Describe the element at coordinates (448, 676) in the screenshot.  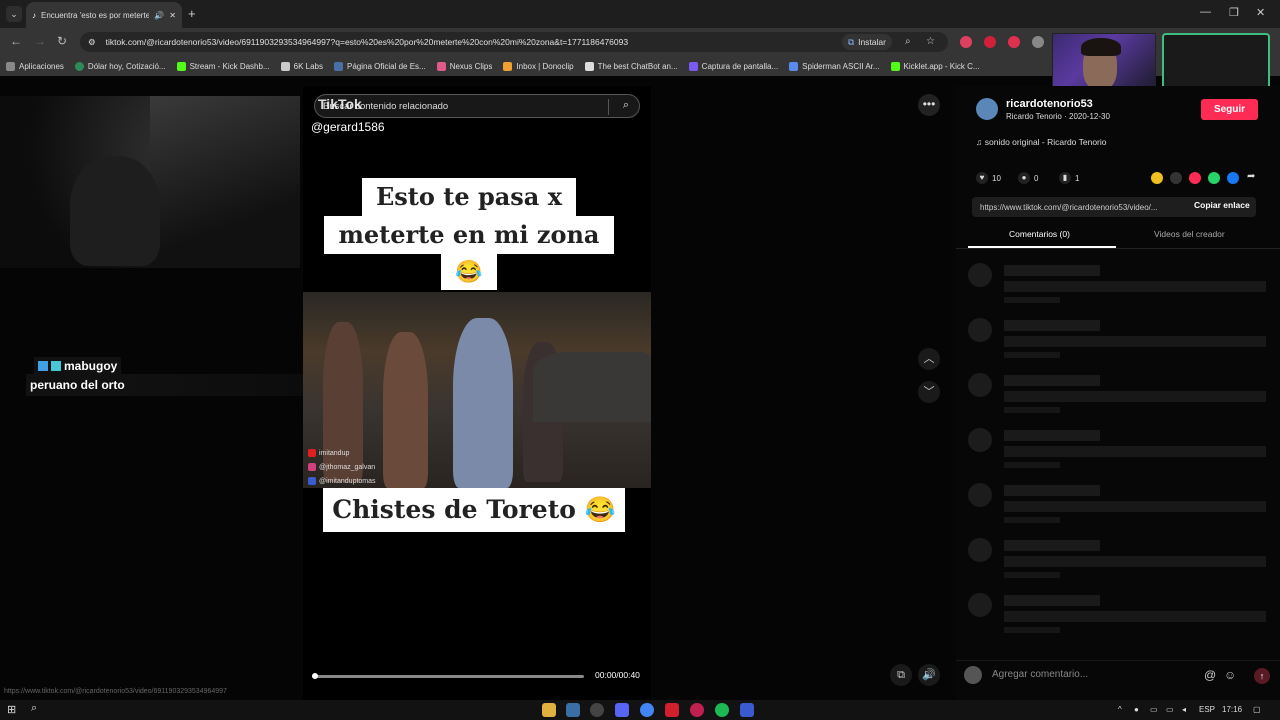
I see `video-progress-bar` at that location.